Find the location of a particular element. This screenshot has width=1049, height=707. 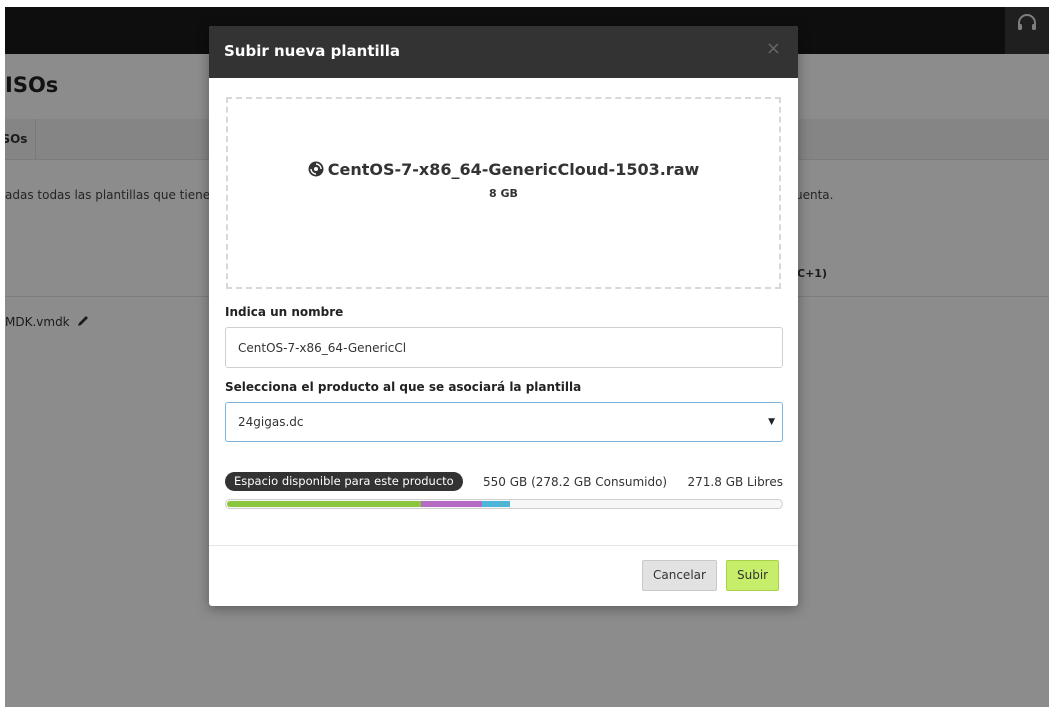

progress-segment-used-green is located at coordinates (324, 504).